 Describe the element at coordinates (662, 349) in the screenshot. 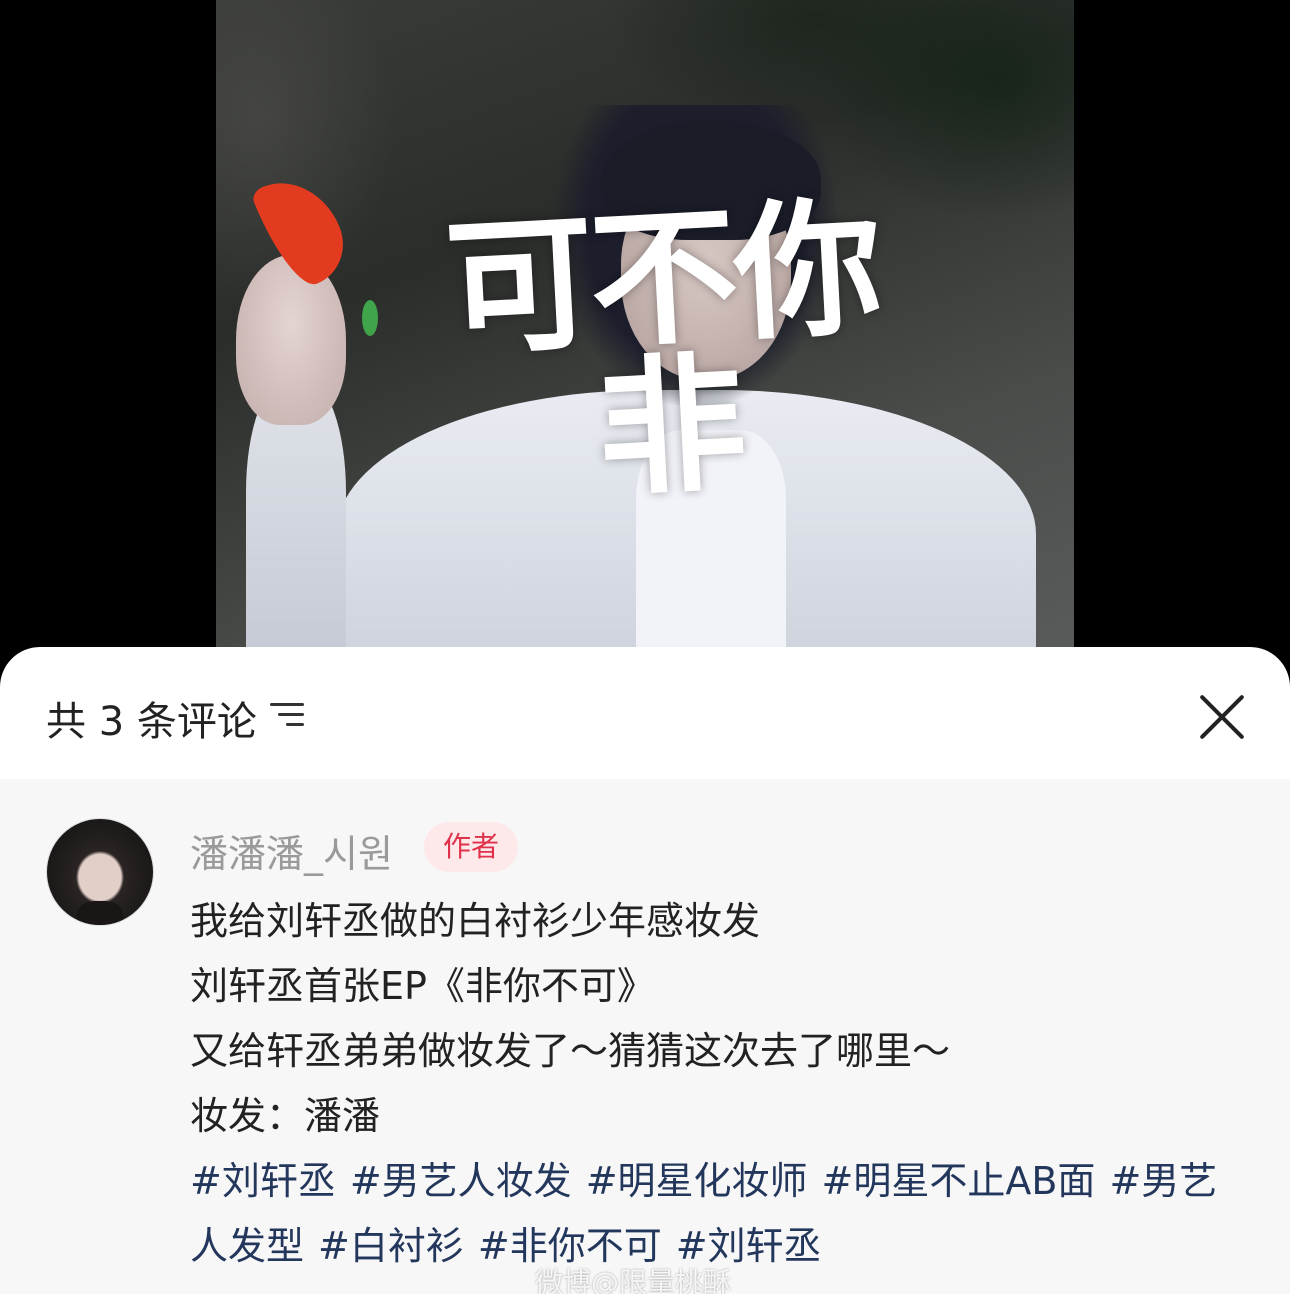

I see `video-overlay-title: 可不你非` at that location.